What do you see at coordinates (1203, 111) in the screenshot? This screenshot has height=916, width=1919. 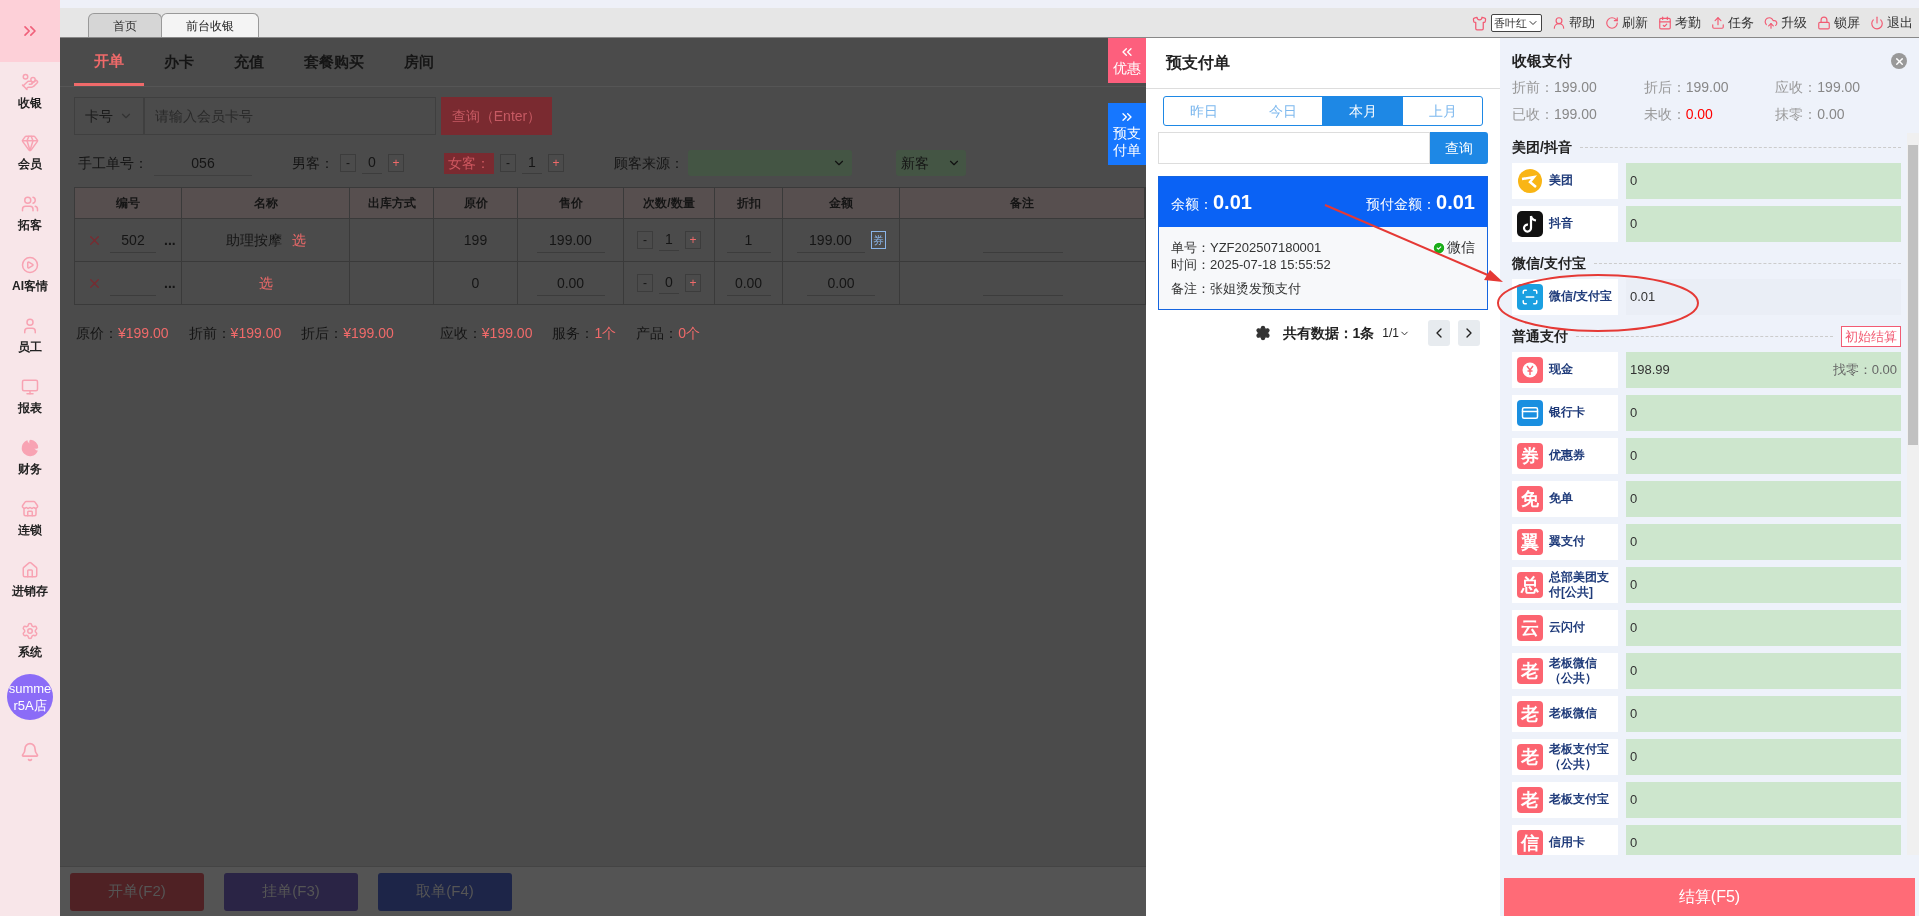 I see `period-tab: 昨日` at bounding box center [1203, 111].